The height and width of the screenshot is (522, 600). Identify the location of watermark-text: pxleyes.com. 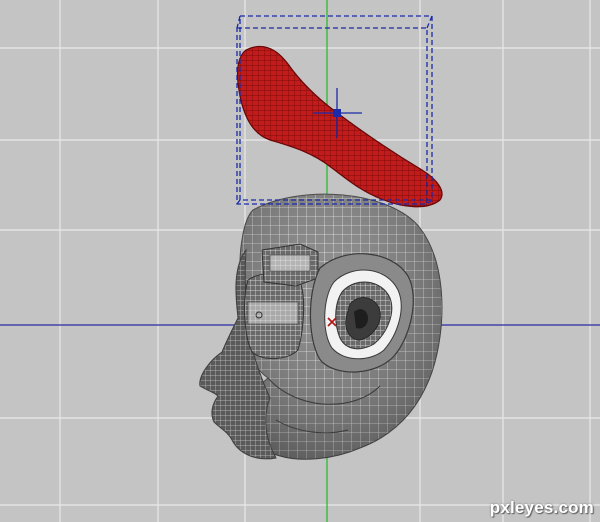
(541, 507).